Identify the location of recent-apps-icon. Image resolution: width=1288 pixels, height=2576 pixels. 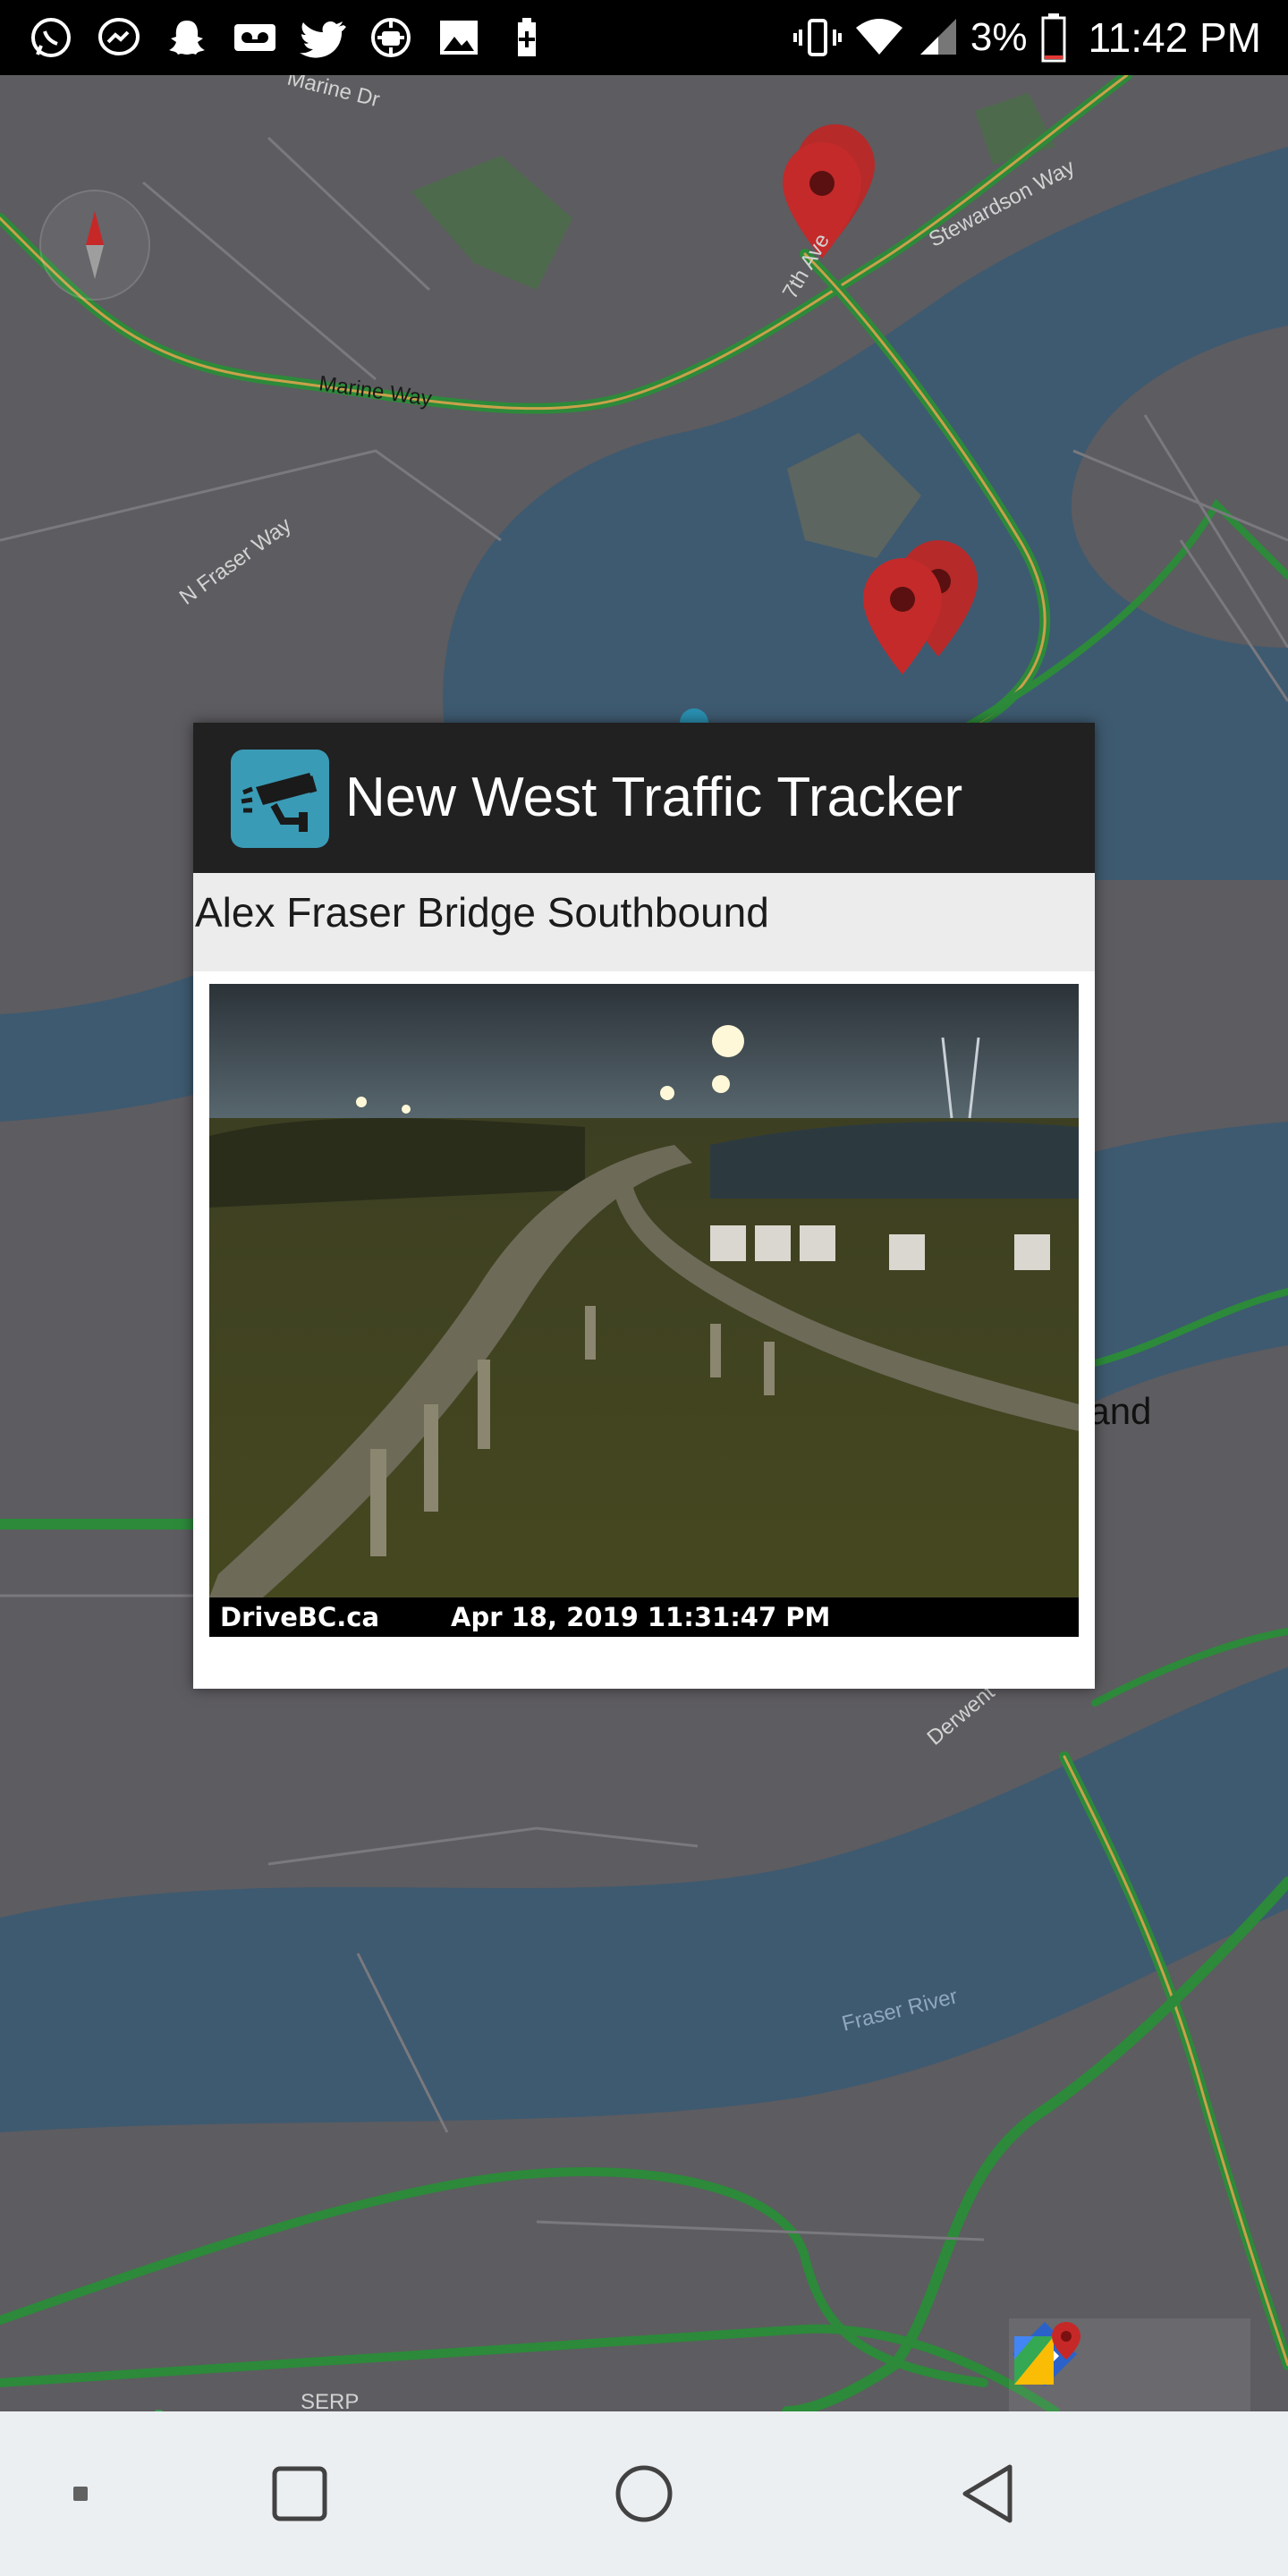
(299, 2493).